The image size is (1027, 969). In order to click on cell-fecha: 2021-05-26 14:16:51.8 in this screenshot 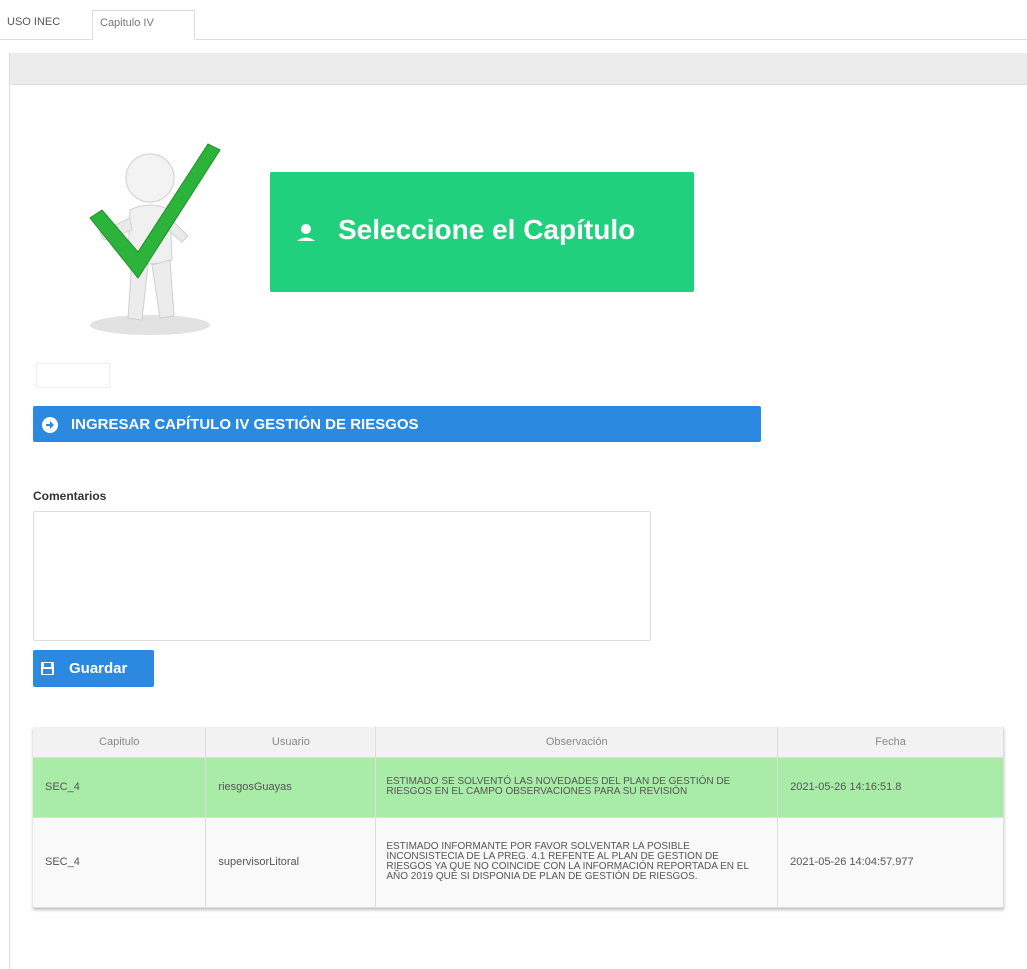, I will do `click(890, 787)`.